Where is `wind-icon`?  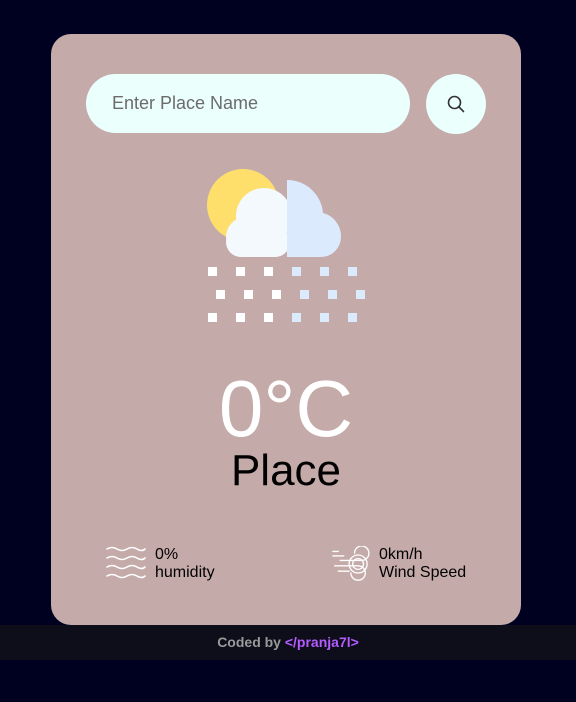
wind-icon is located at coordinates (351, 563).